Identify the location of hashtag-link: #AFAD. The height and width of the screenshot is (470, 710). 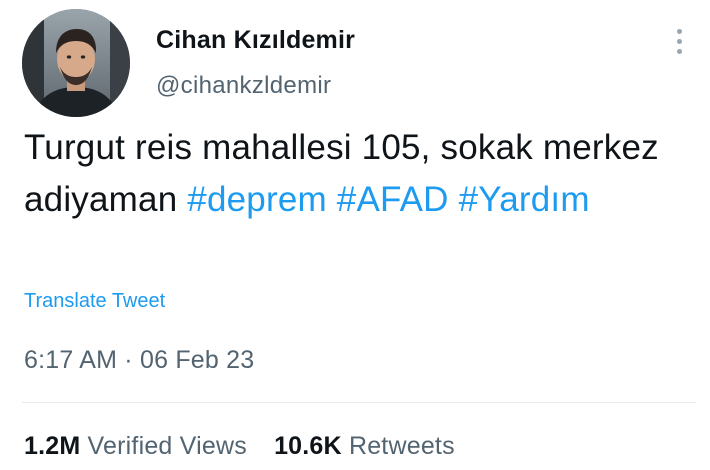
(393, 199).